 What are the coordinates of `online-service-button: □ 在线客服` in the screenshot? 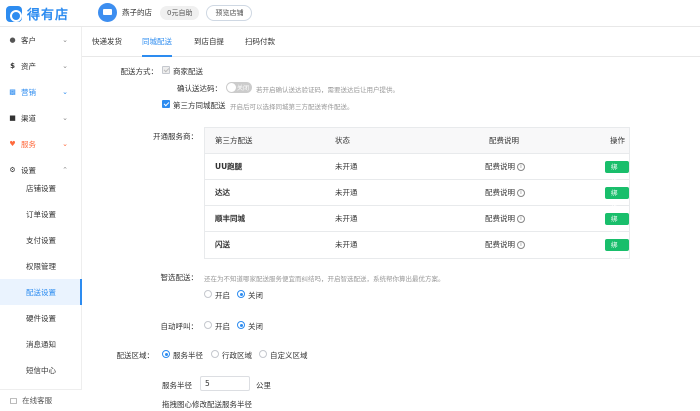 It's located at (41, 400).